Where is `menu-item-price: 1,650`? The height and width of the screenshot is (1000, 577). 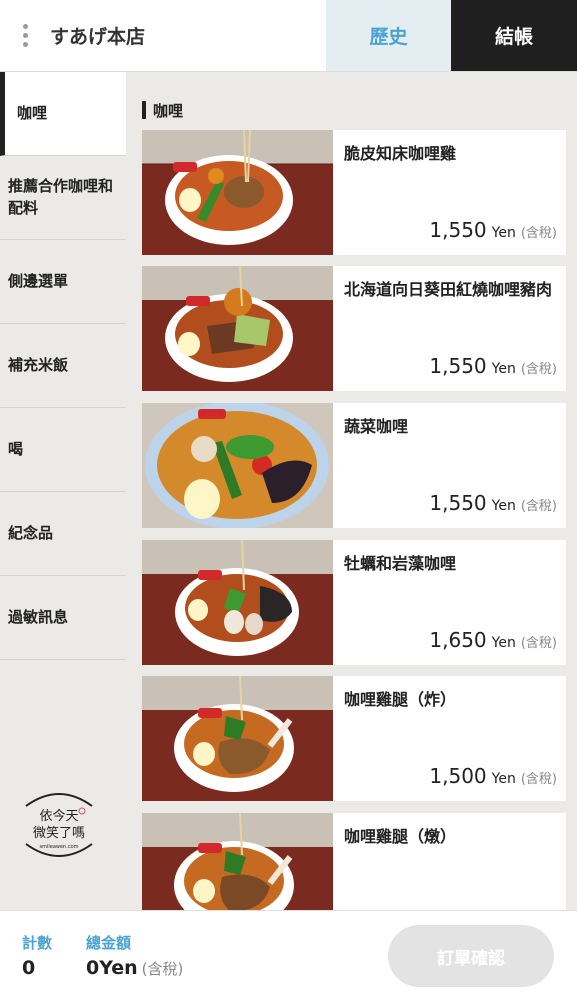 menu-item-price: 1,650 is located at coordinates (458, 640).